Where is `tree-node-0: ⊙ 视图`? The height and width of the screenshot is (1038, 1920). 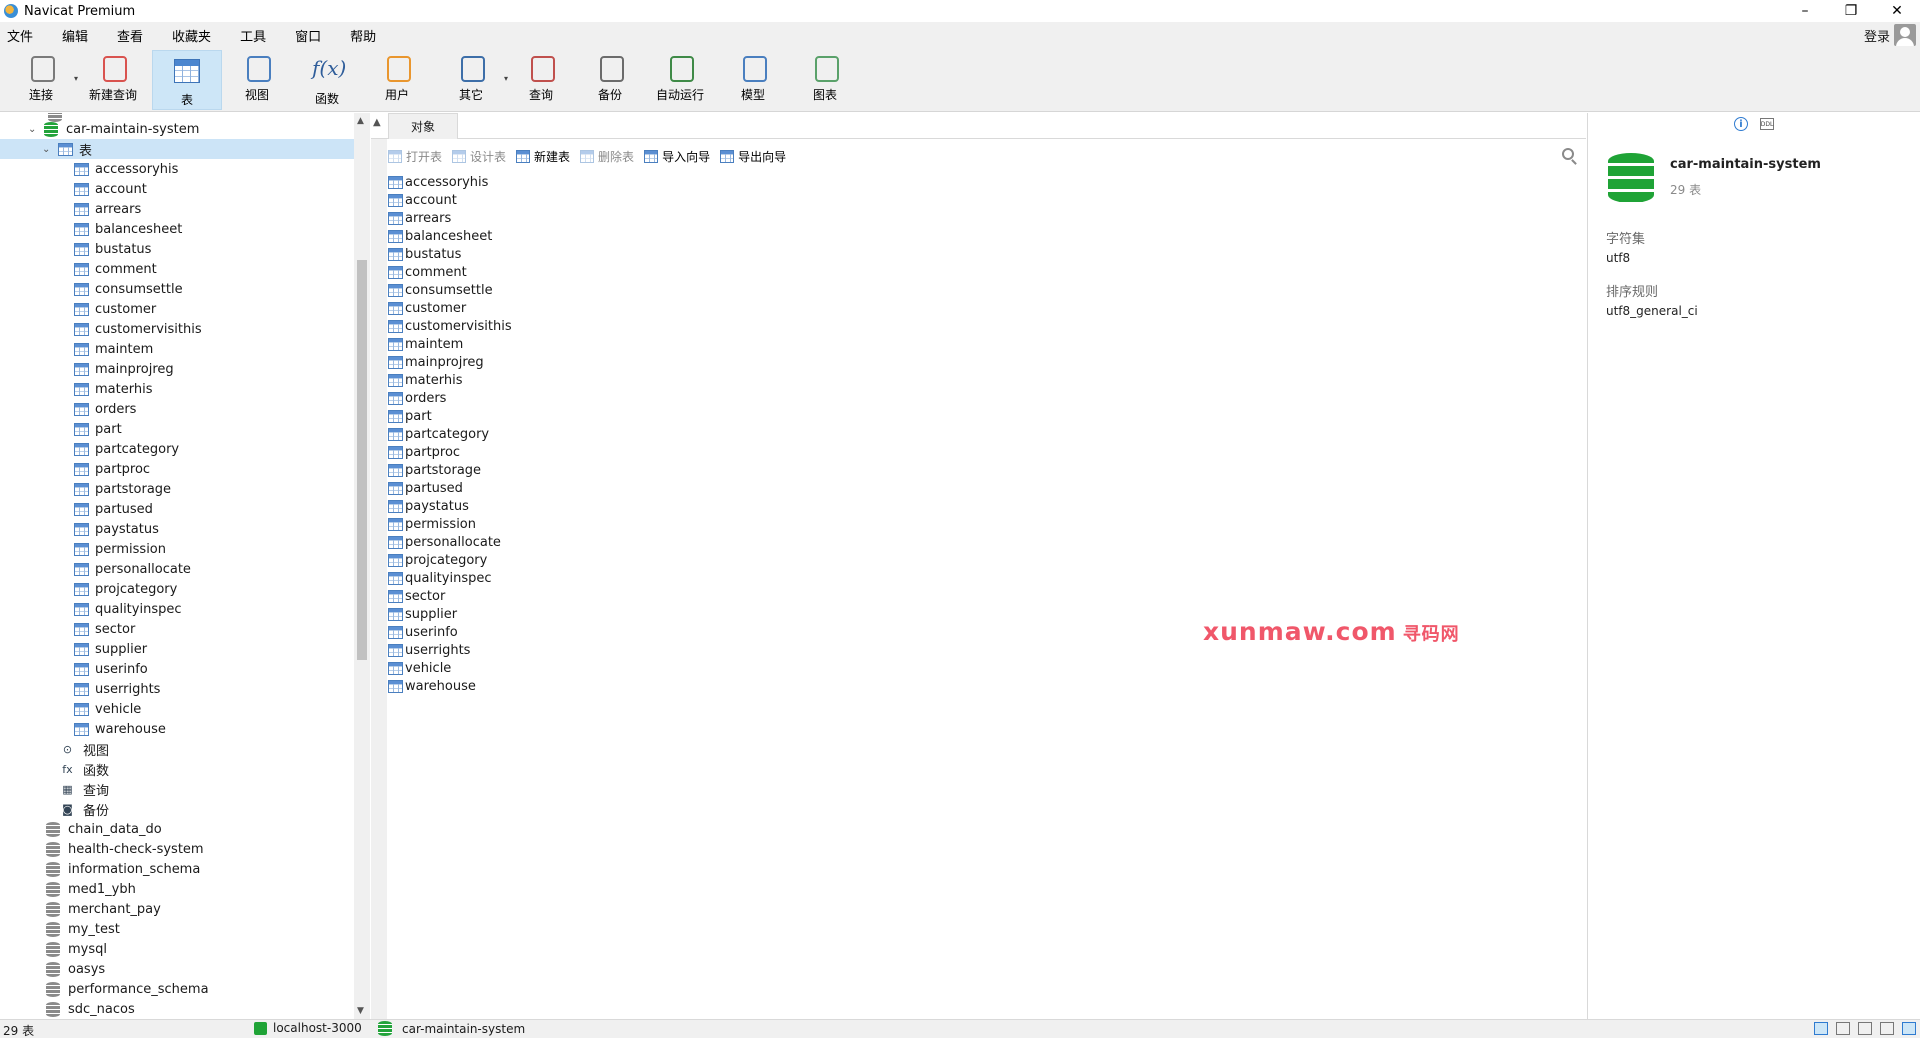
tree-node-0: ⊙ 视图 is located at coordinates (84, 749).